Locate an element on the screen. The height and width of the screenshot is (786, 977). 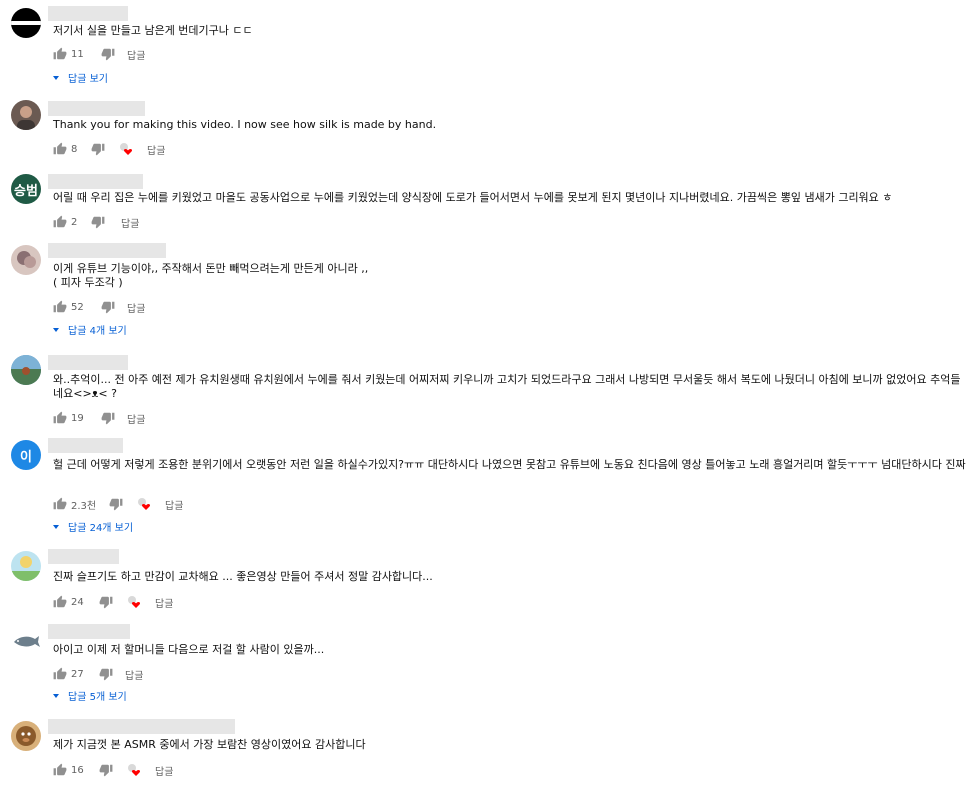
like-count: 19 is located at coordinates (77, 418).